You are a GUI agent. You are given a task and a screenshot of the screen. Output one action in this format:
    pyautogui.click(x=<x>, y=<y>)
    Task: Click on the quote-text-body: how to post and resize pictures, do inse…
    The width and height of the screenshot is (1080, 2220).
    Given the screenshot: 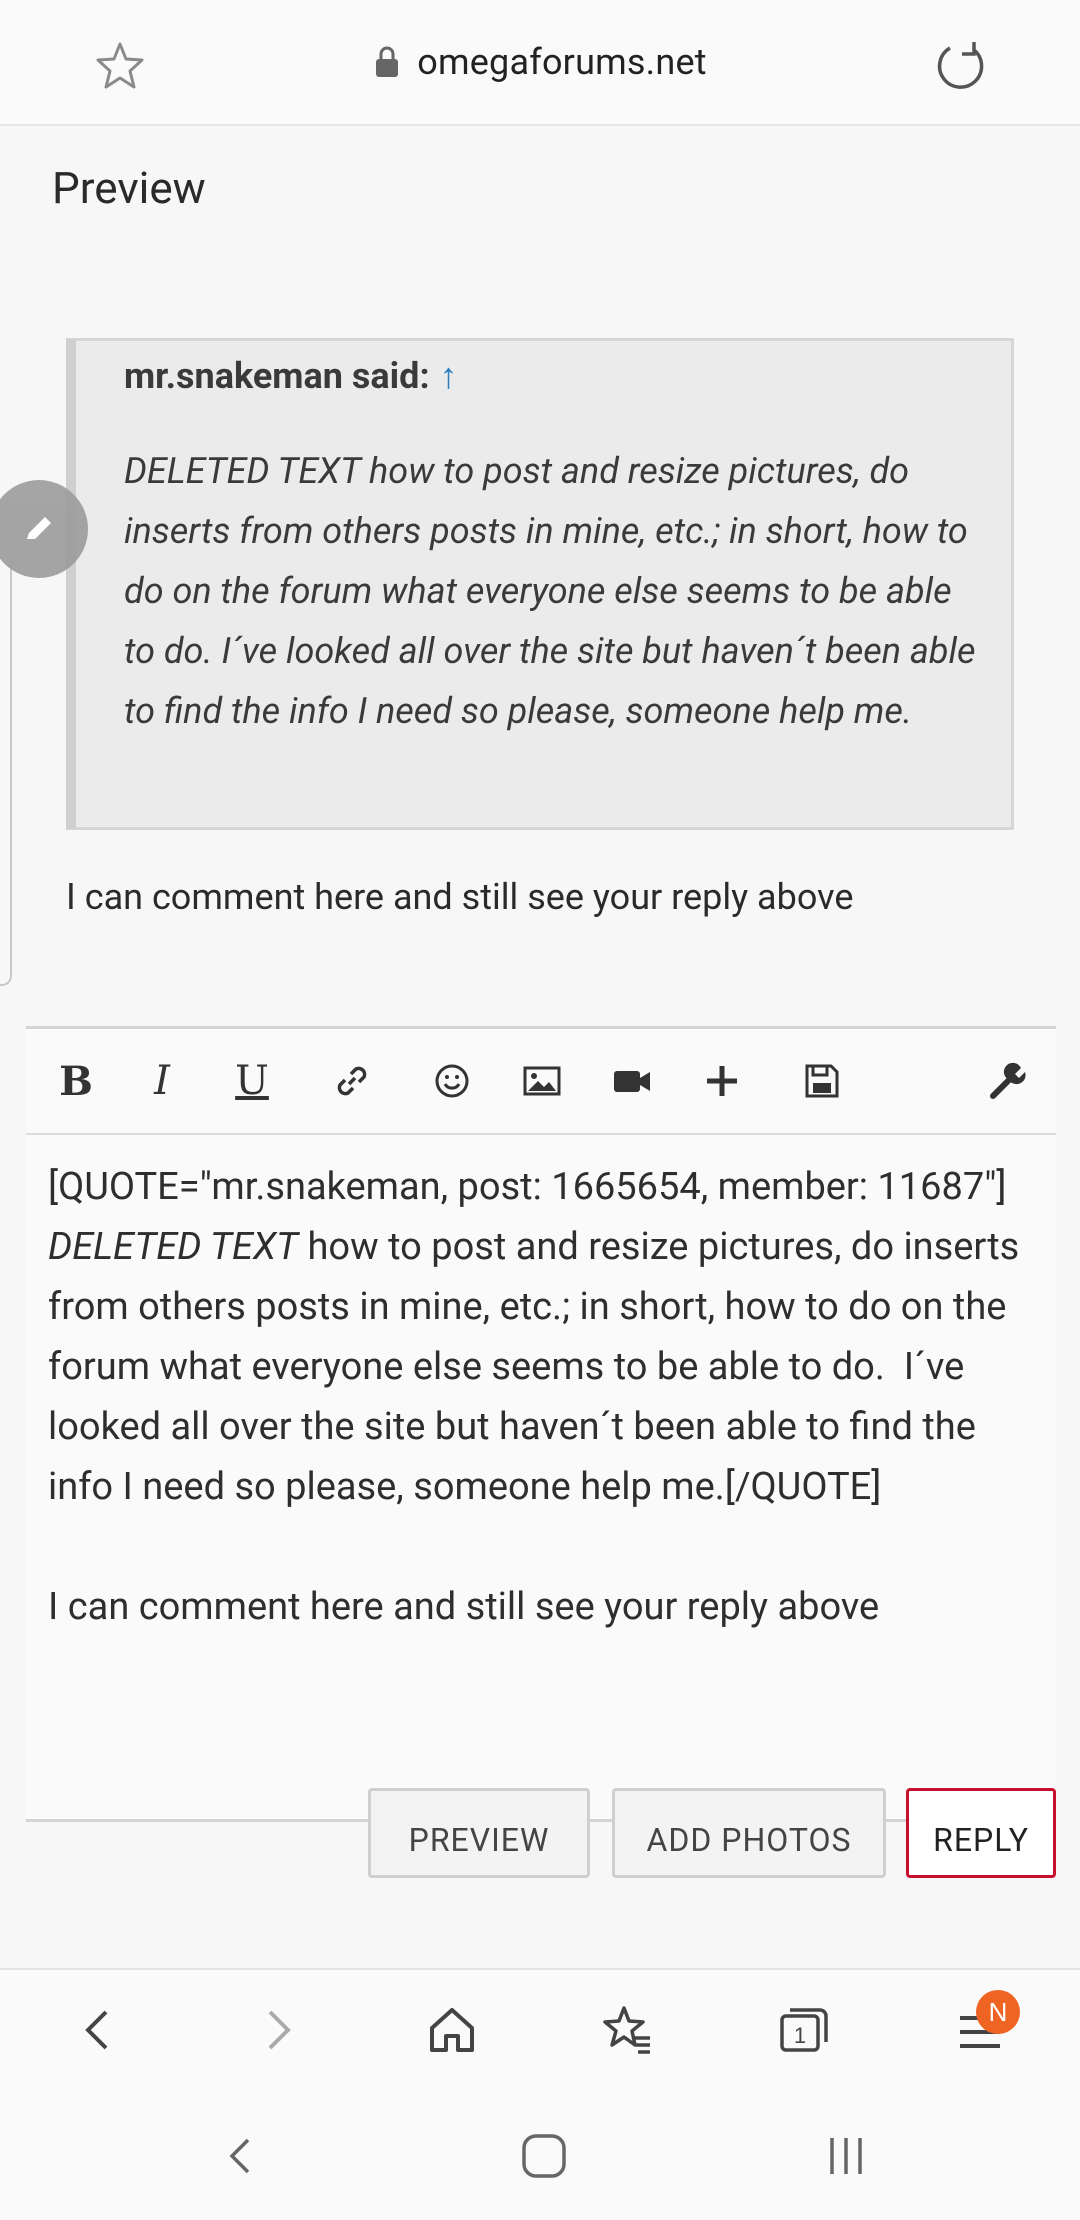 What is the action you would take?
    pyautogui.click(x=550, y=591)
    